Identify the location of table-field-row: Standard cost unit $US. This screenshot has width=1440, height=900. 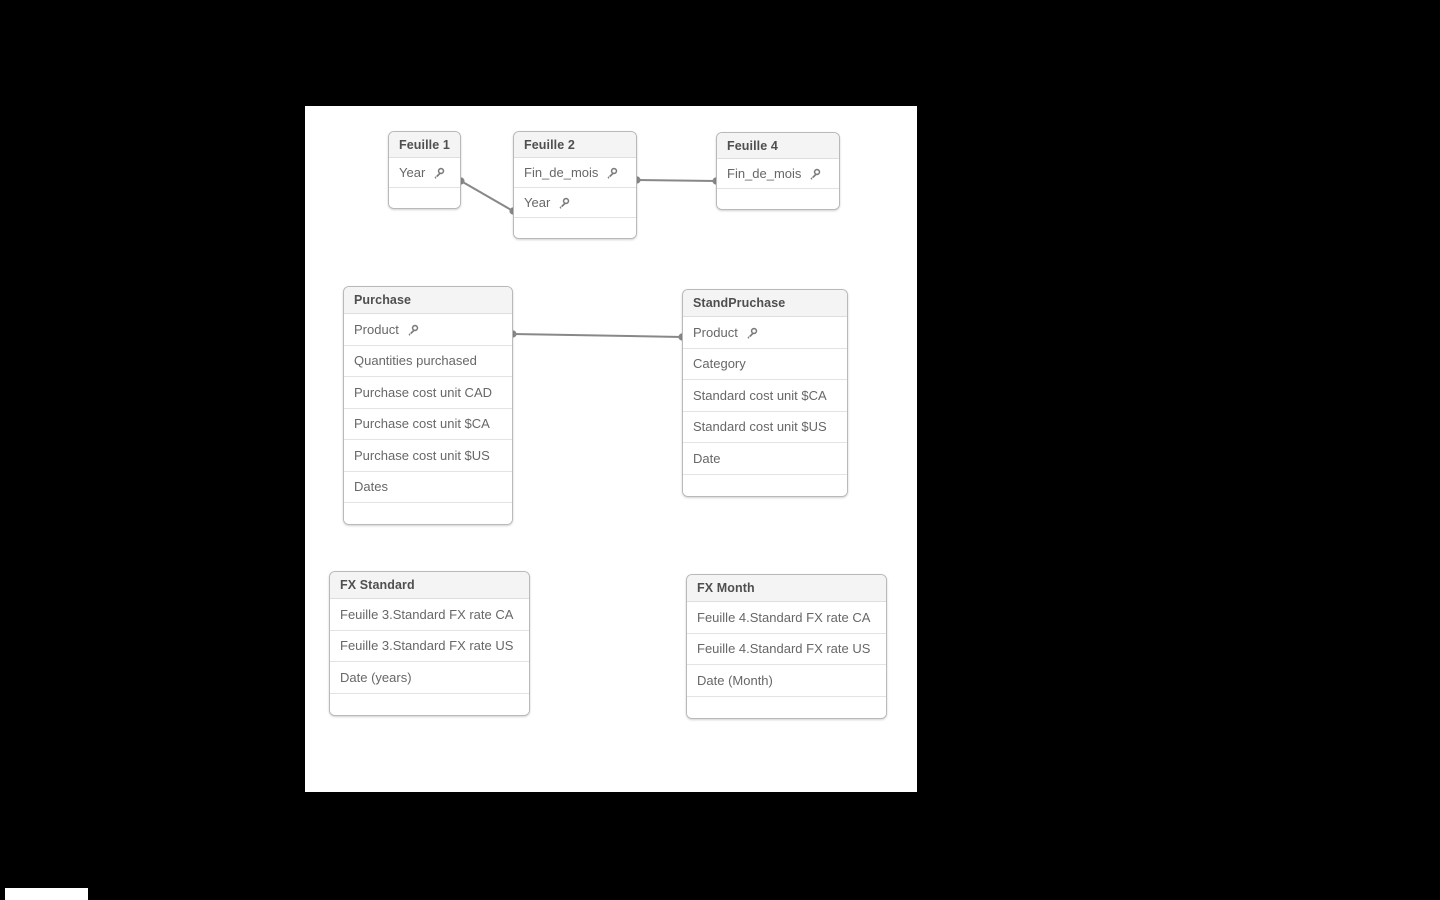
(765, 427).